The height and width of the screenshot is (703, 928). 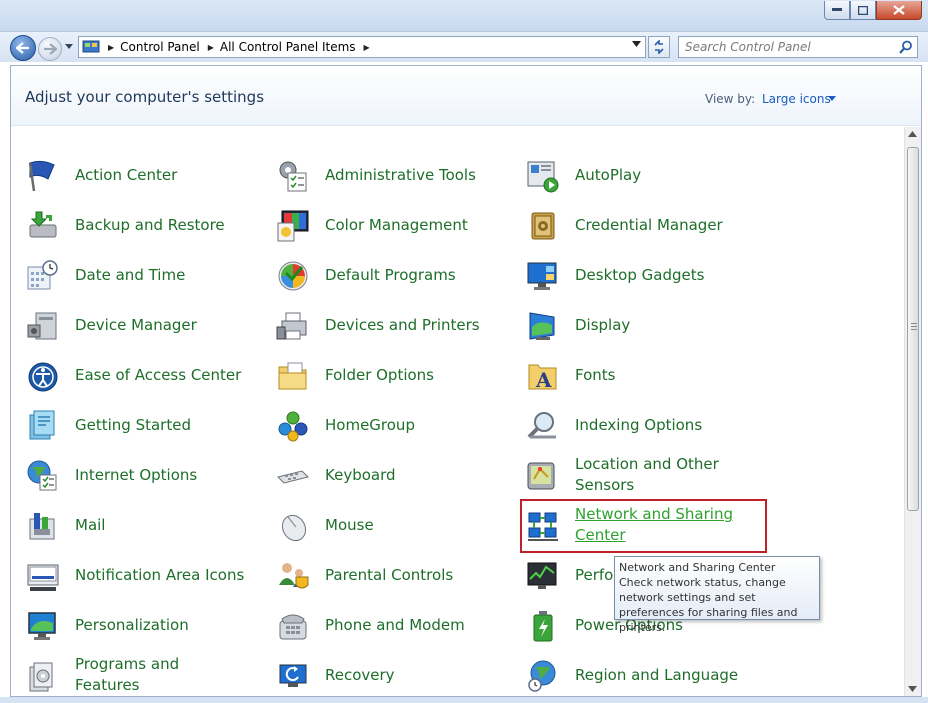 I want to click on item-default-programs: Default Programs, so click(x=396, y=275).